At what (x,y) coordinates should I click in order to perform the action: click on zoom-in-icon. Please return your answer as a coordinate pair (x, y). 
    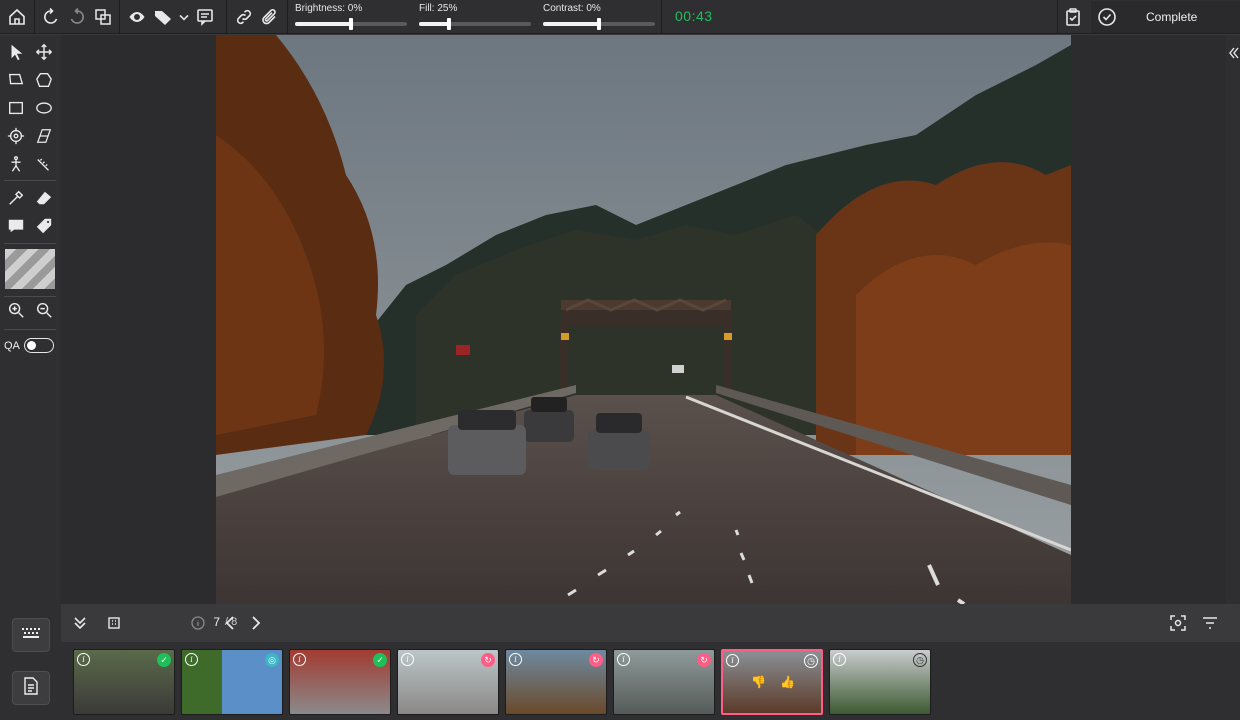
    Looking at the image, I should click on (16, 310).